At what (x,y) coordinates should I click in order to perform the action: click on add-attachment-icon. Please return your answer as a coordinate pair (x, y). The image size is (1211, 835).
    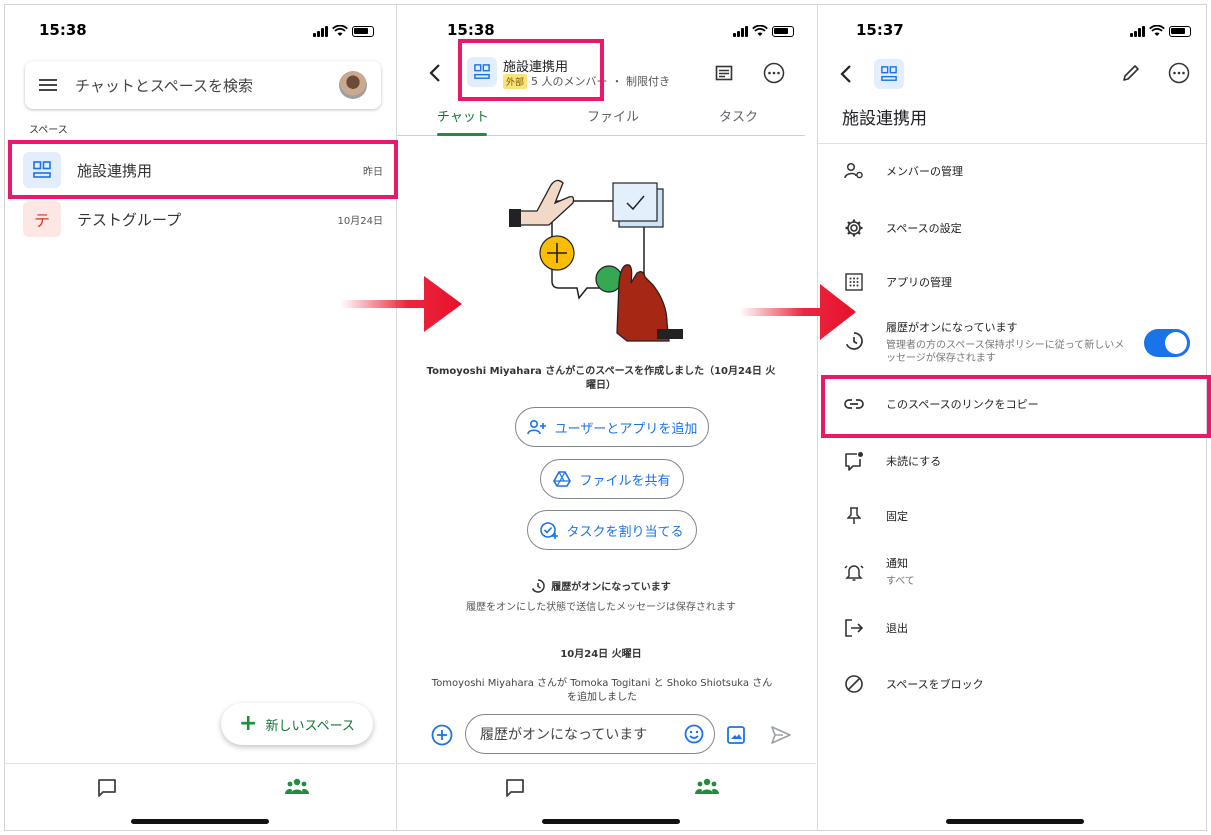
    Looking at the image, I should click on (442, 735).